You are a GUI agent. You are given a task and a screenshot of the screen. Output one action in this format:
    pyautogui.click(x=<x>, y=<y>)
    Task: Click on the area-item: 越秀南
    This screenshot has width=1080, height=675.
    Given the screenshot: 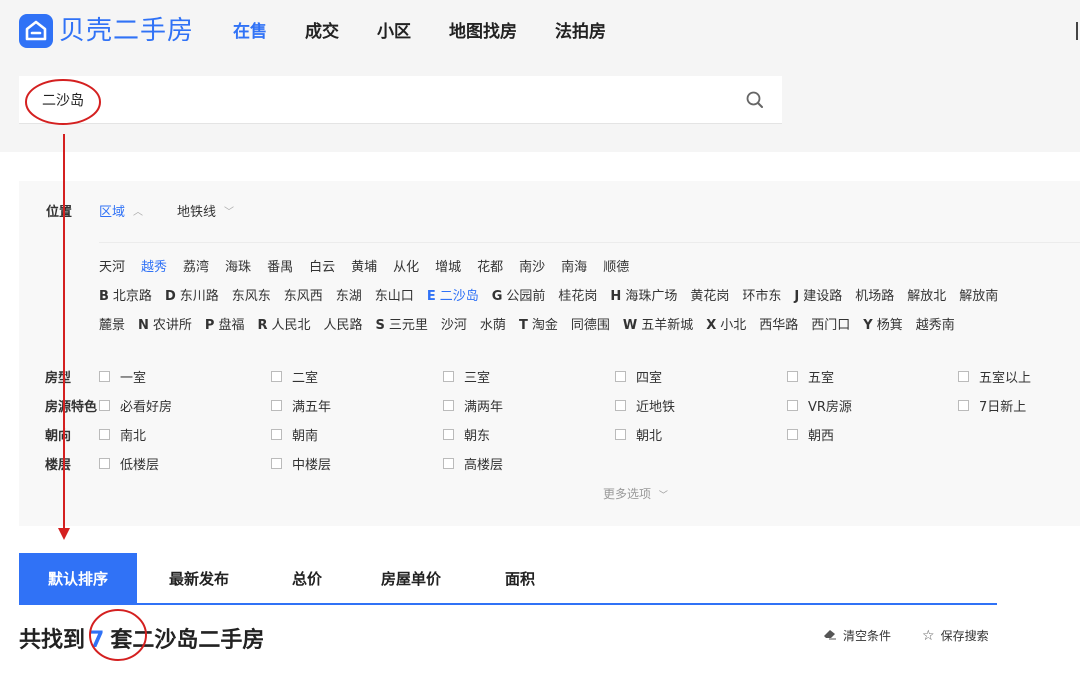 What is the action you would take?
    pyautogui.click(x=935, y=323)
    